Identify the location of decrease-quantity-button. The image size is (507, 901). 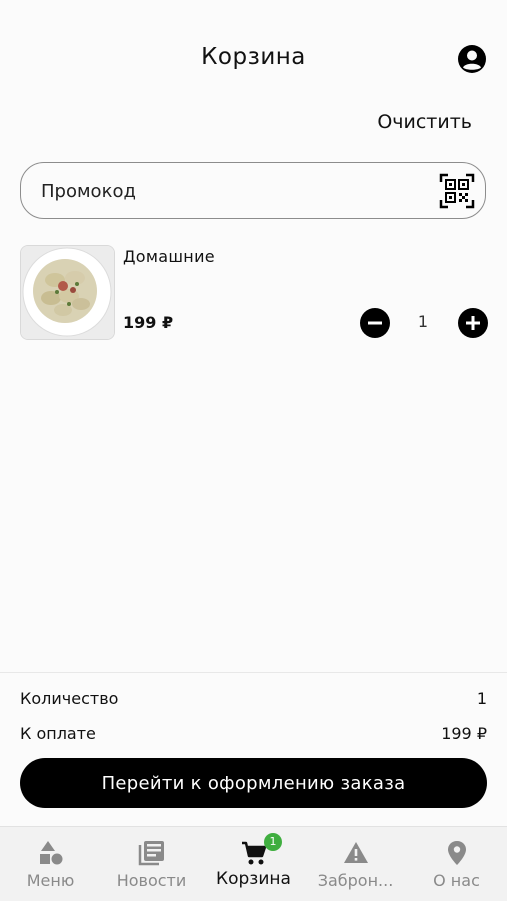
(375, 323).